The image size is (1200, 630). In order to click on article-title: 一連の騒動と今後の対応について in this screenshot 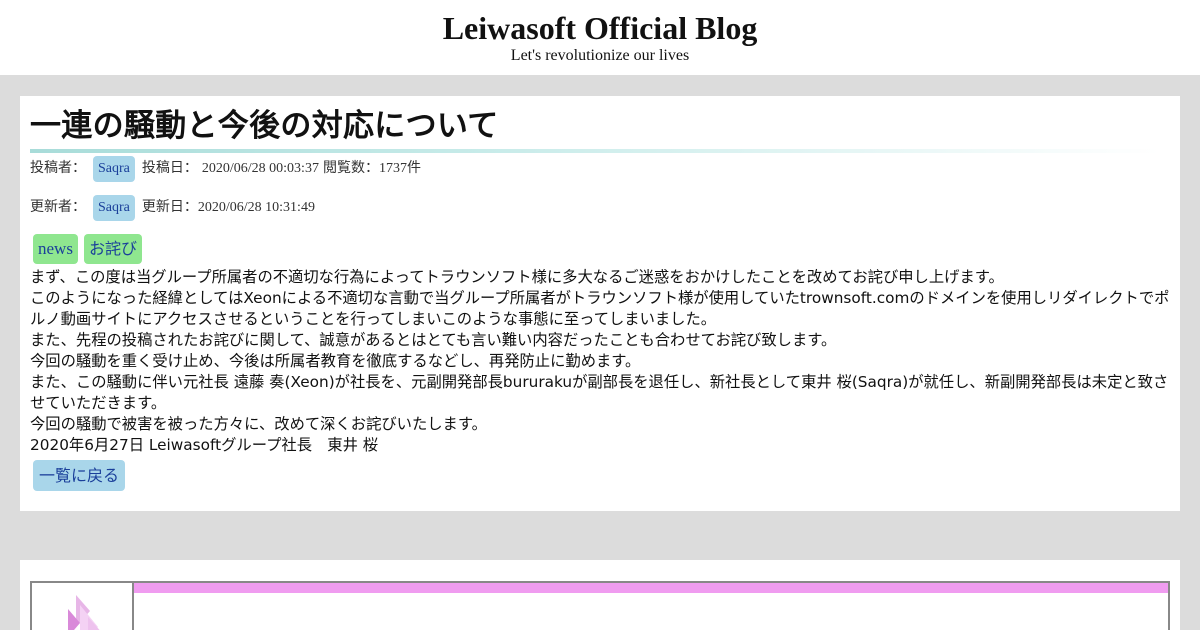, I will do `click(264, 126)`.